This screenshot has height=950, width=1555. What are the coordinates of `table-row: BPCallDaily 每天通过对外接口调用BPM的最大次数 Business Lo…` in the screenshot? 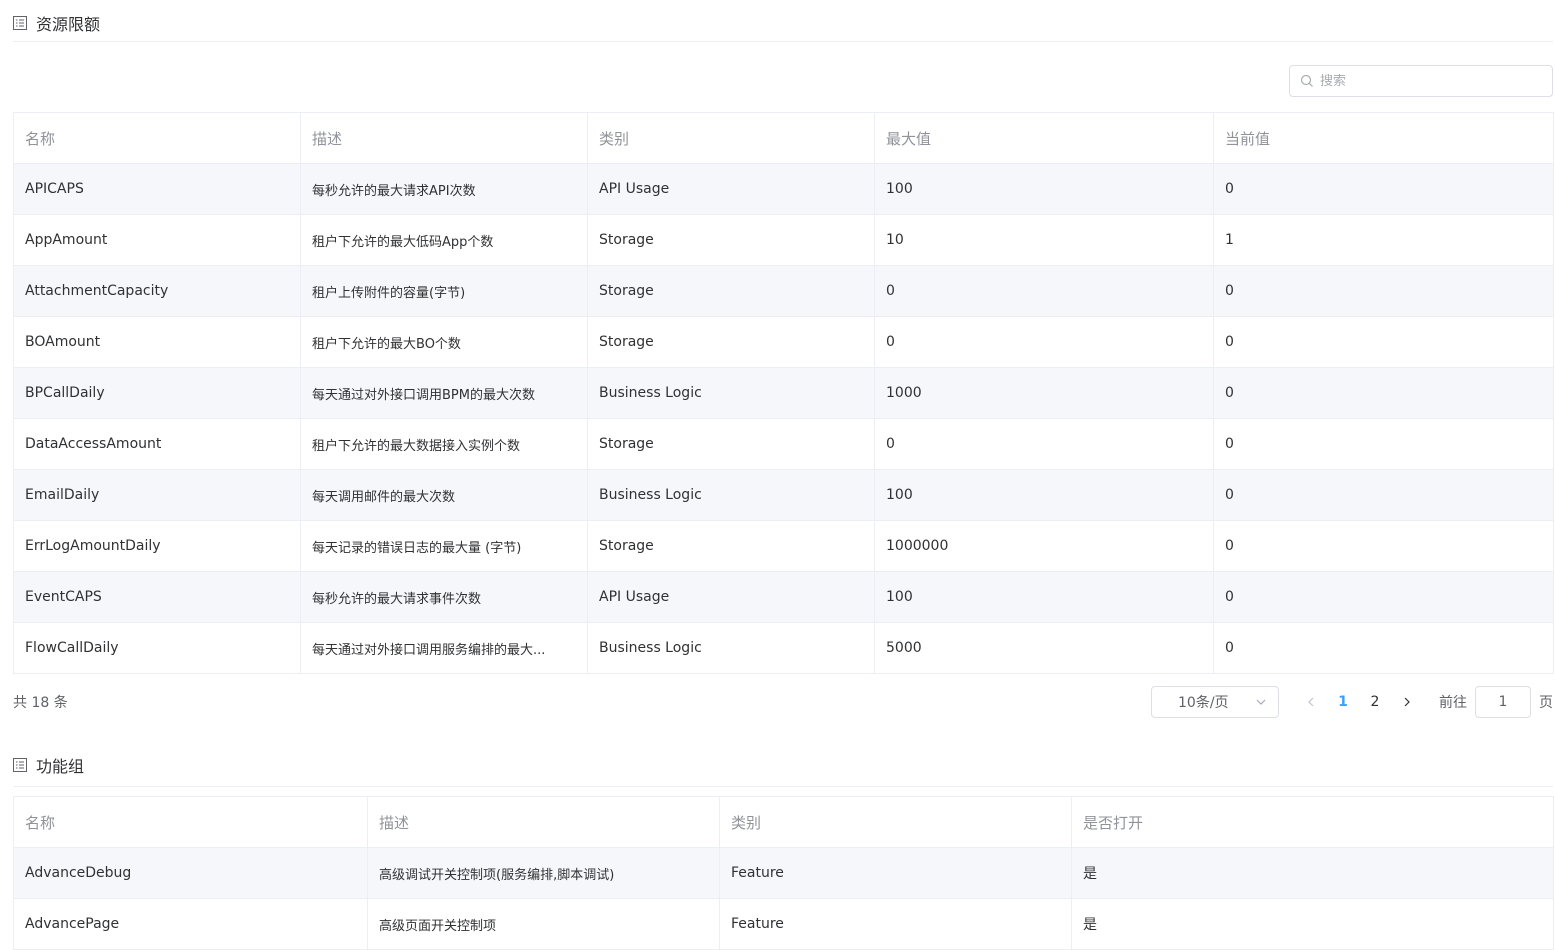 It's located at (783, 393).